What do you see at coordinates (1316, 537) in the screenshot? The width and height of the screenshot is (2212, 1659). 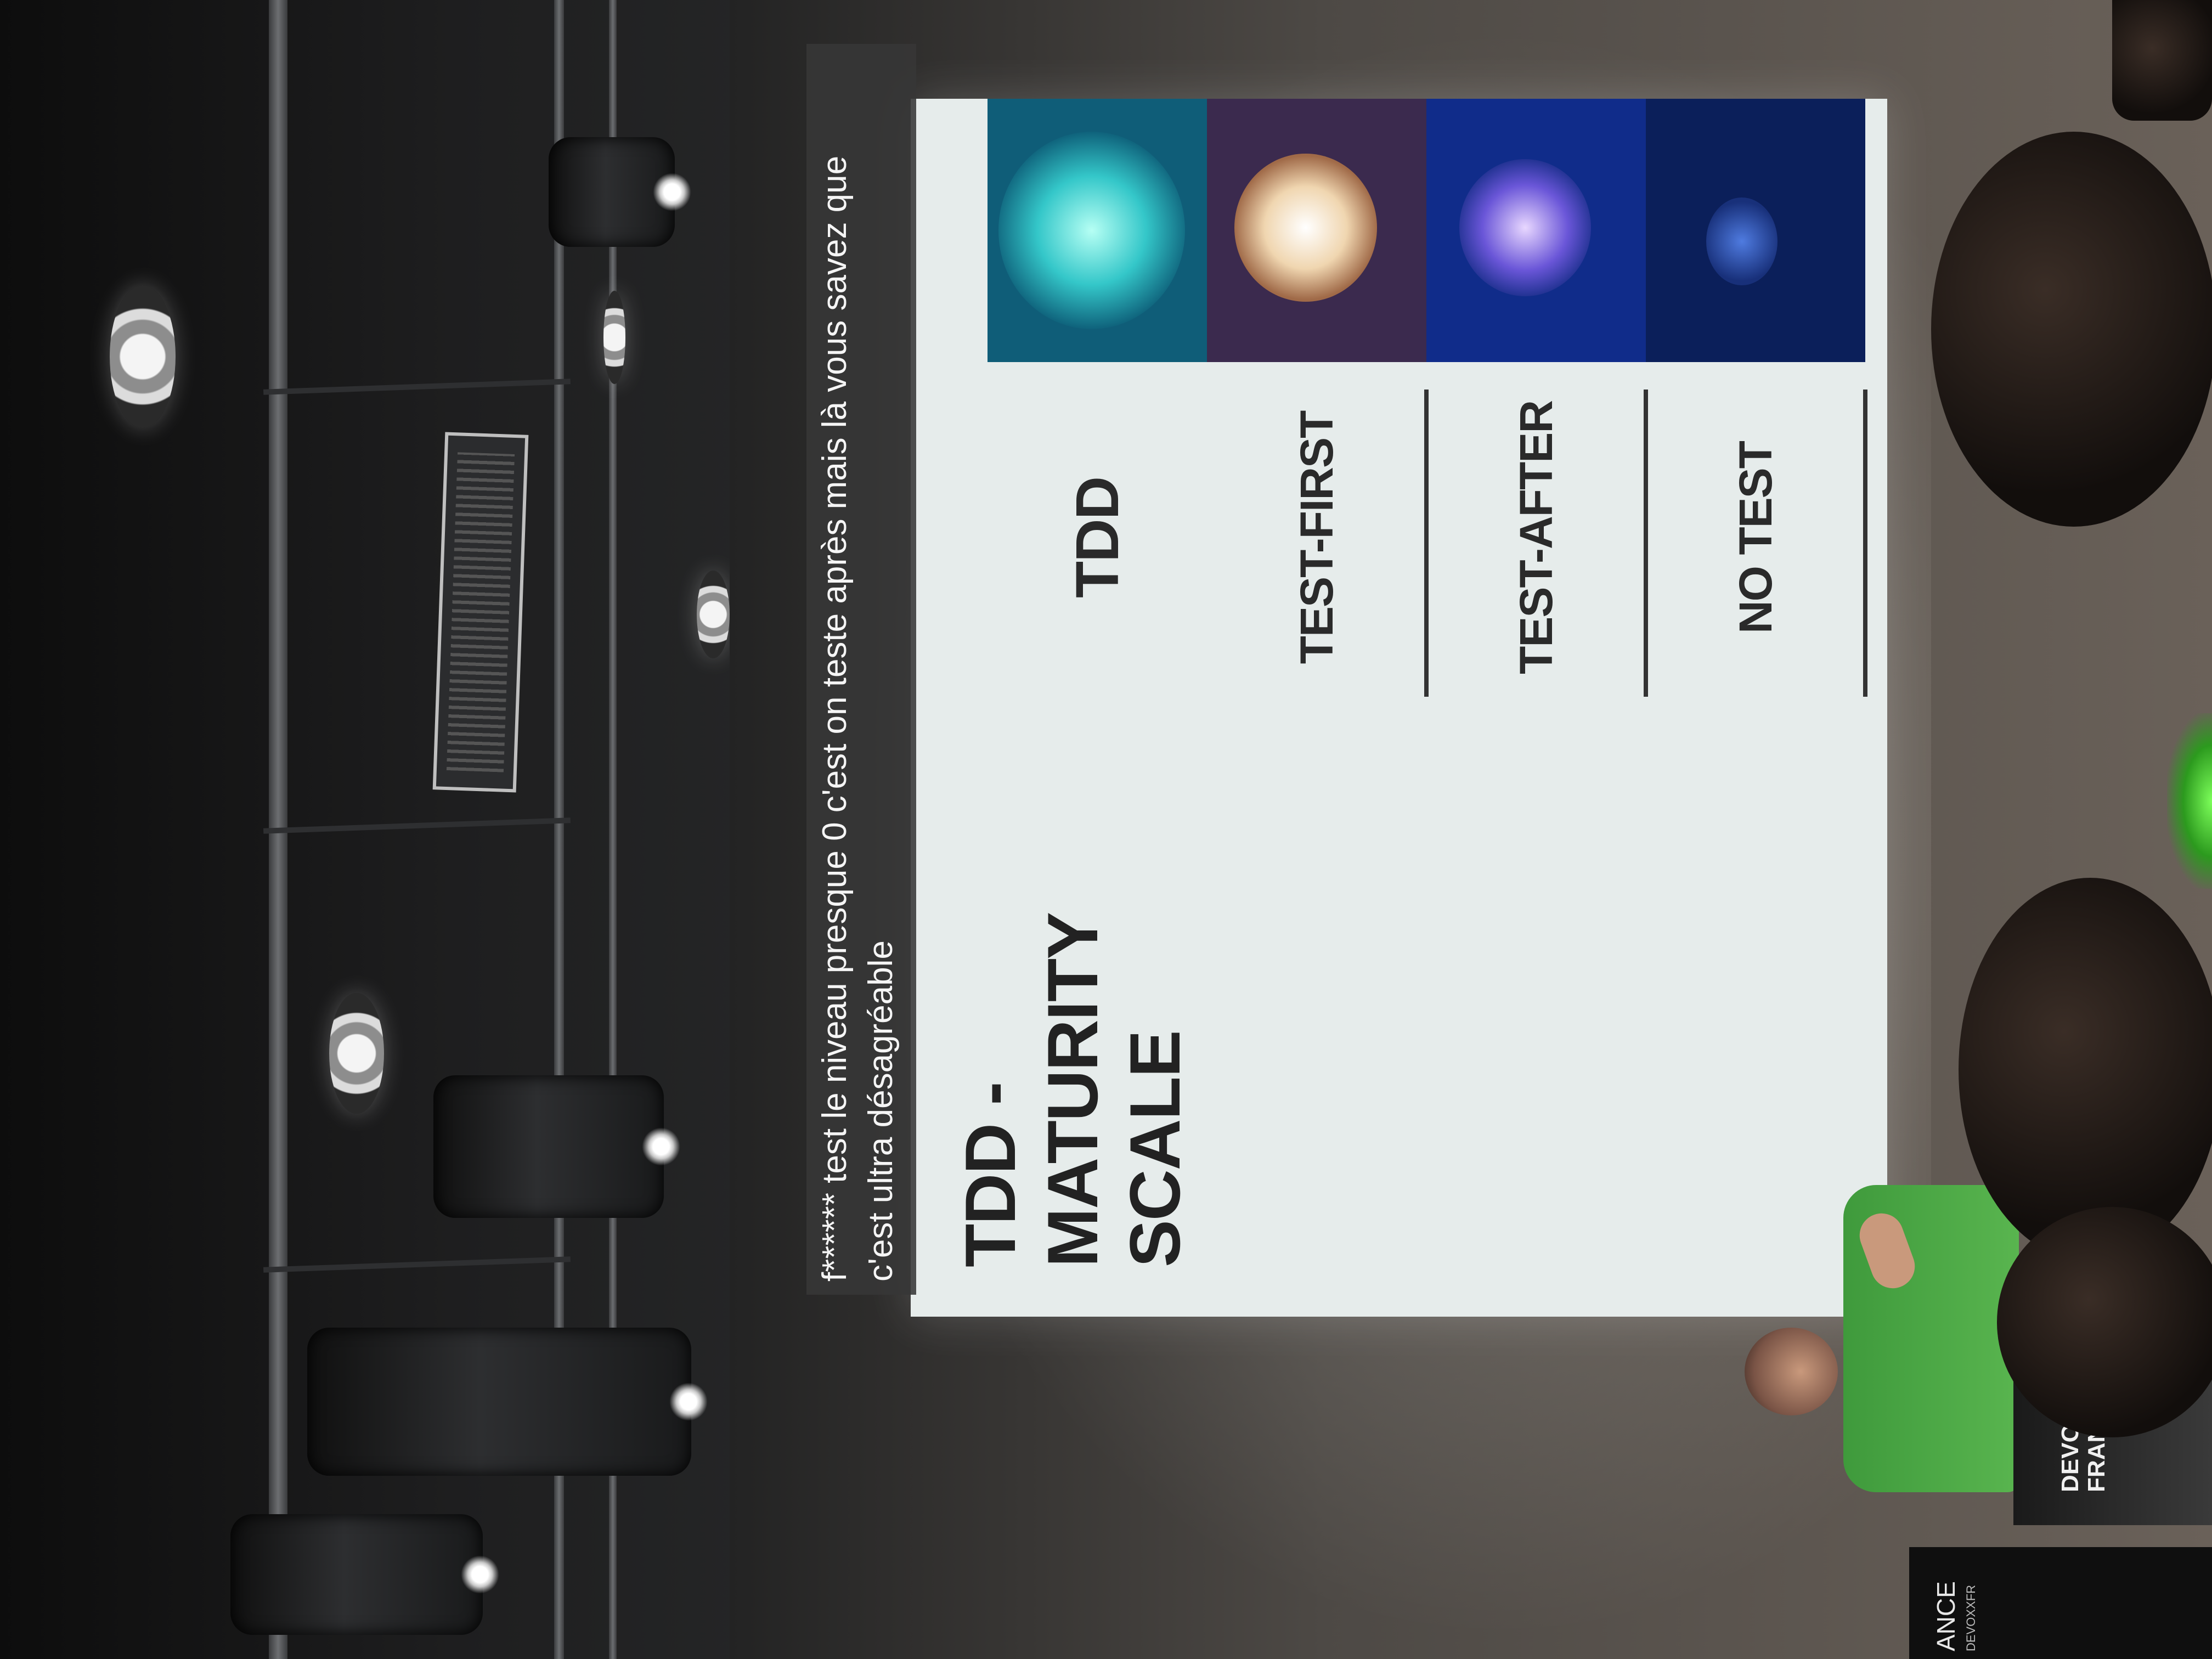 I see `maturity-level-label: TEST-FIRST` at bounding box center [1316, 537].